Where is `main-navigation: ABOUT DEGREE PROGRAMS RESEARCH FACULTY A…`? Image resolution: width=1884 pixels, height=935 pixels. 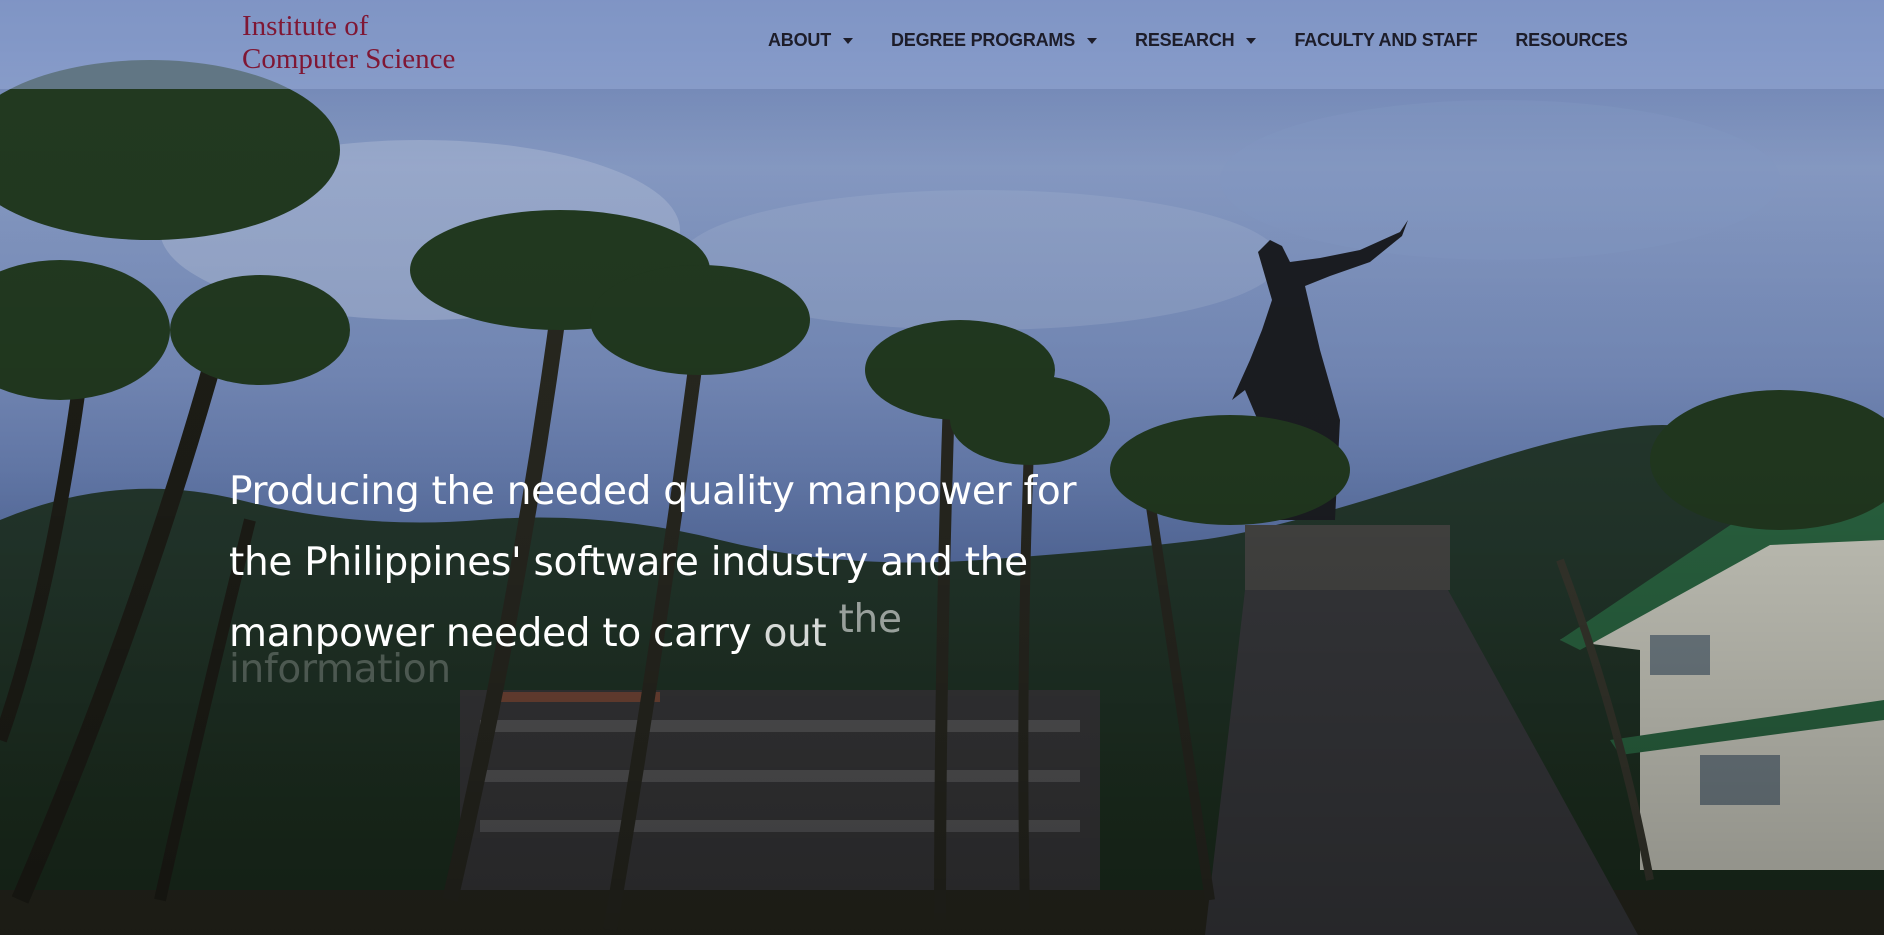
main-navigation: ABOUT DEGREE PROGRAMS RESEARCH FACULTY A… is located at coordinates (1198, 40).